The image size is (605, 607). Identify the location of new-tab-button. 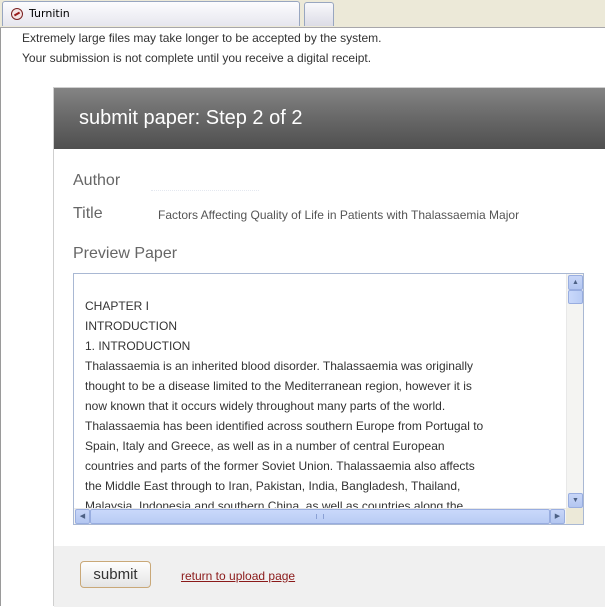
(319, 14).